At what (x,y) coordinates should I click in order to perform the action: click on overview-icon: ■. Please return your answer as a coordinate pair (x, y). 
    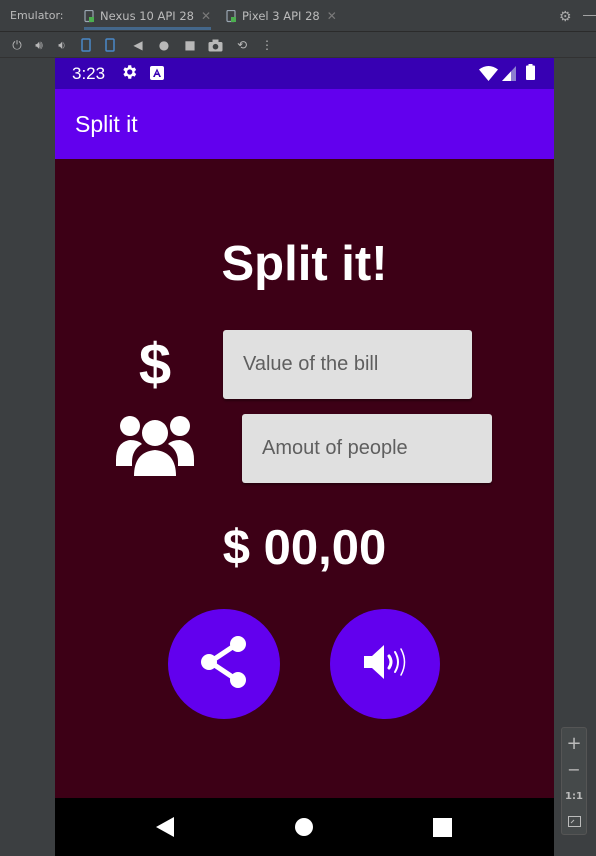
    Looking at the image, I should click on (190, 45).